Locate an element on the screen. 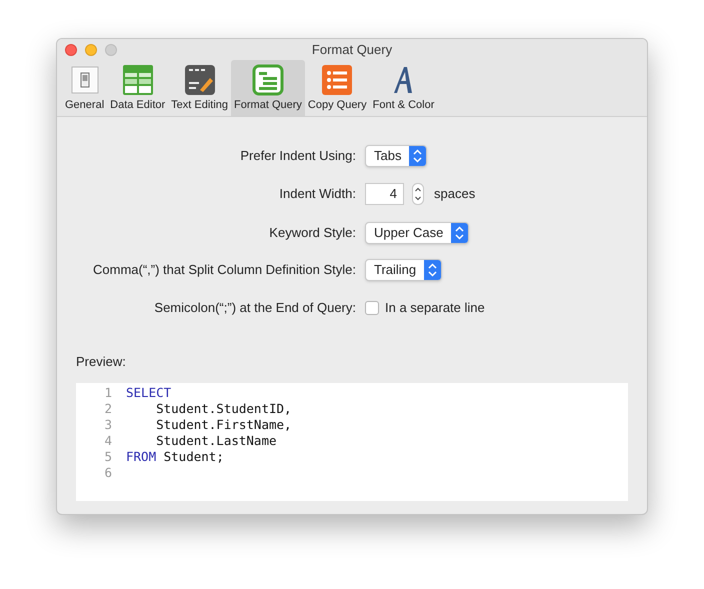 The width and height of the screenshot is (704, 589). zoom-button is located at coordinates (111, 50).